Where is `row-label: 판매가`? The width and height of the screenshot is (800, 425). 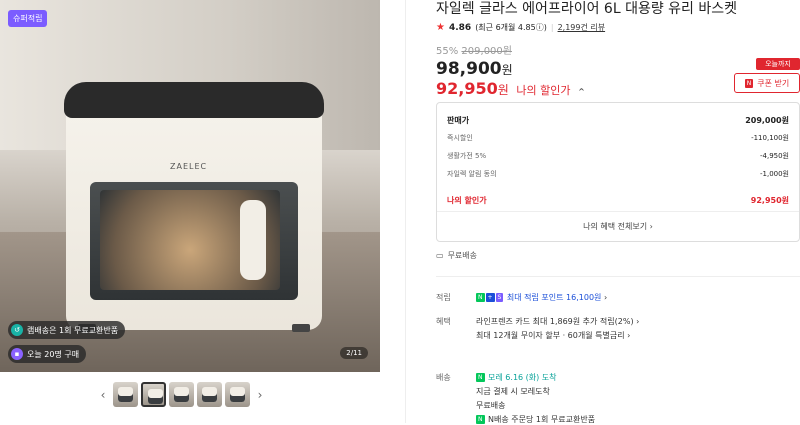 row-label: 판매가 is located at coordinates (458, 120).